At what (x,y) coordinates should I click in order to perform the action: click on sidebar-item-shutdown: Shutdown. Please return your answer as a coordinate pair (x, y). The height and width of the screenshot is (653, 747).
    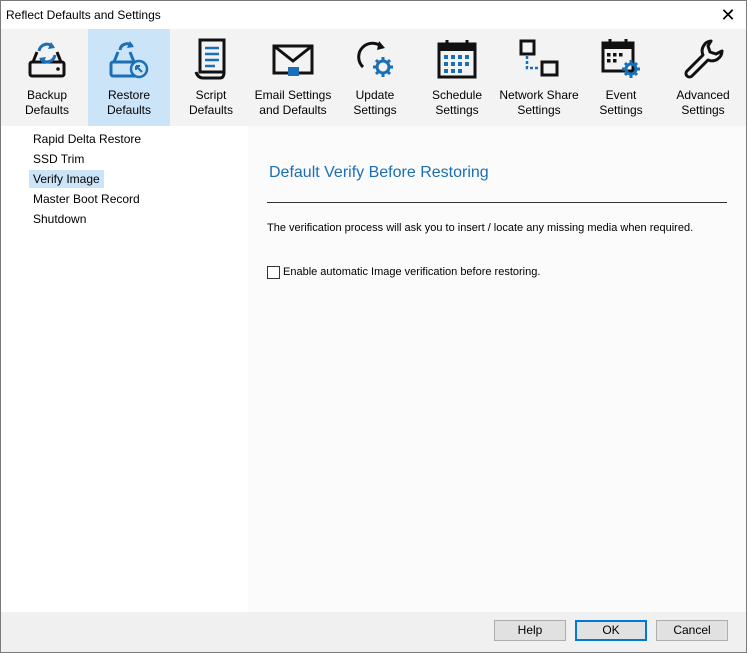
    Looking at the image, I should click on (59, 219).